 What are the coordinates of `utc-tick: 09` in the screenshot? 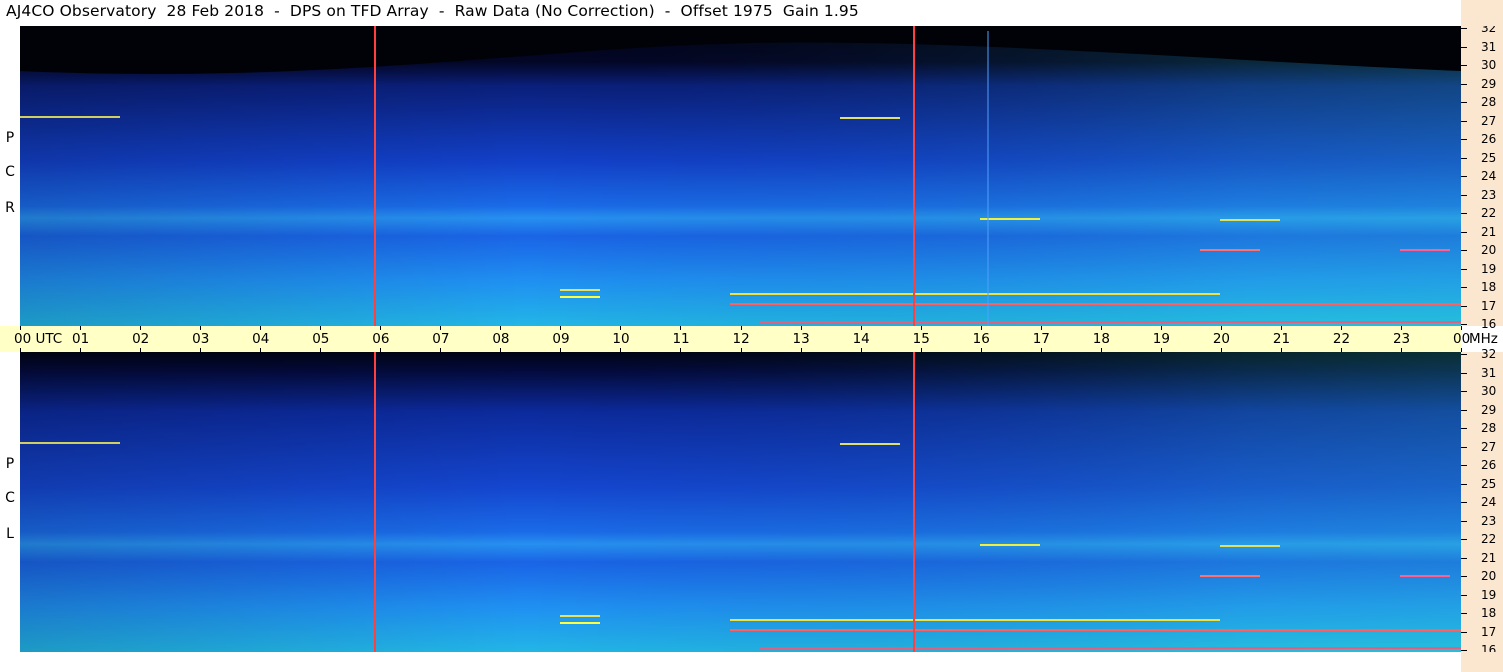 It's located at (561, 339).